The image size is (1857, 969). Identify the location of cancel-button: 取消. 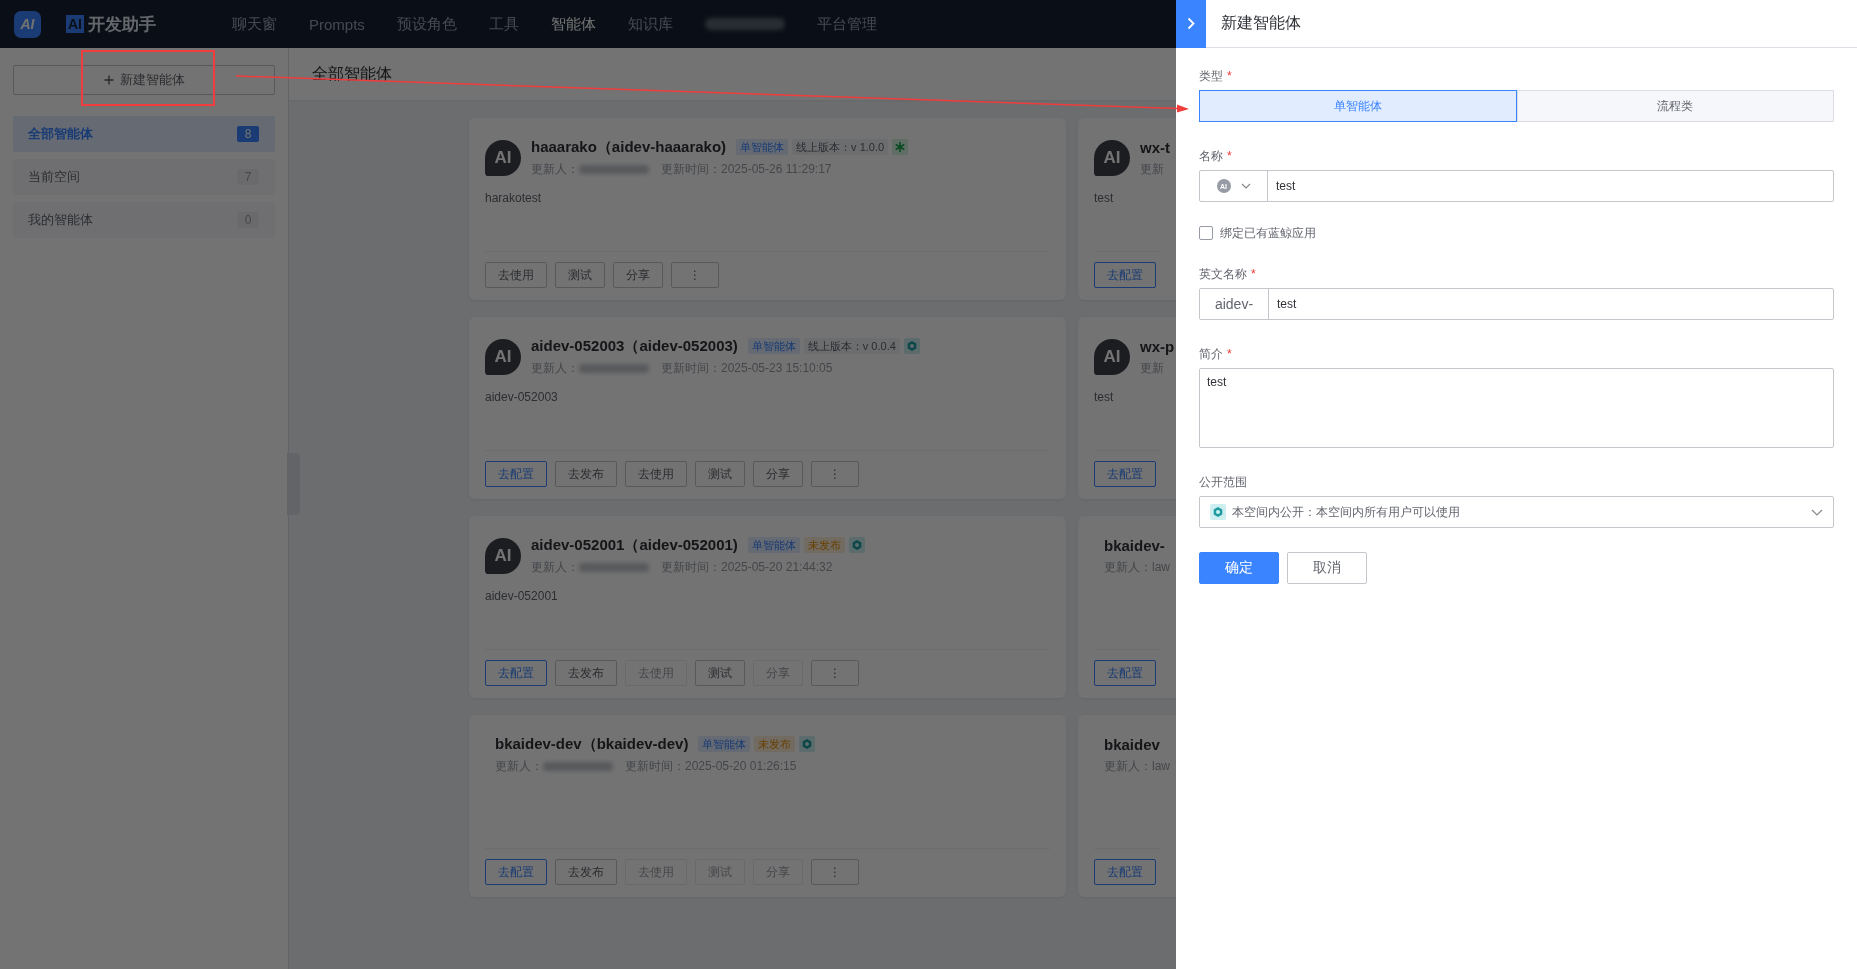
(1327, 568).